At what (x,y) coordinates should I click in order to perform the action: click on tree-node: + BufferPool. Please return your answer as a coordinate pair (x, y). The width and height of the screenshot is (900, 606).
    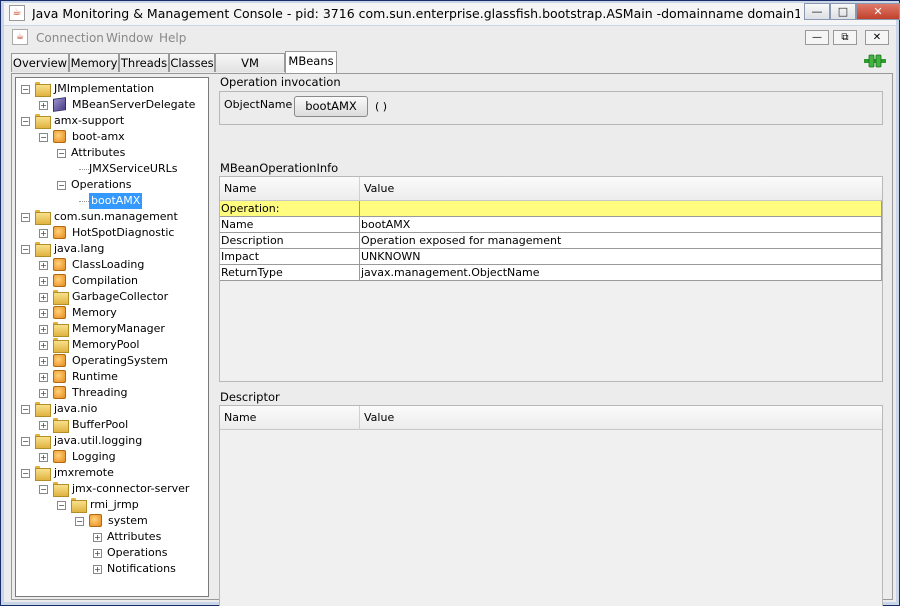
    Looking at the image, I should click on (112, 425).